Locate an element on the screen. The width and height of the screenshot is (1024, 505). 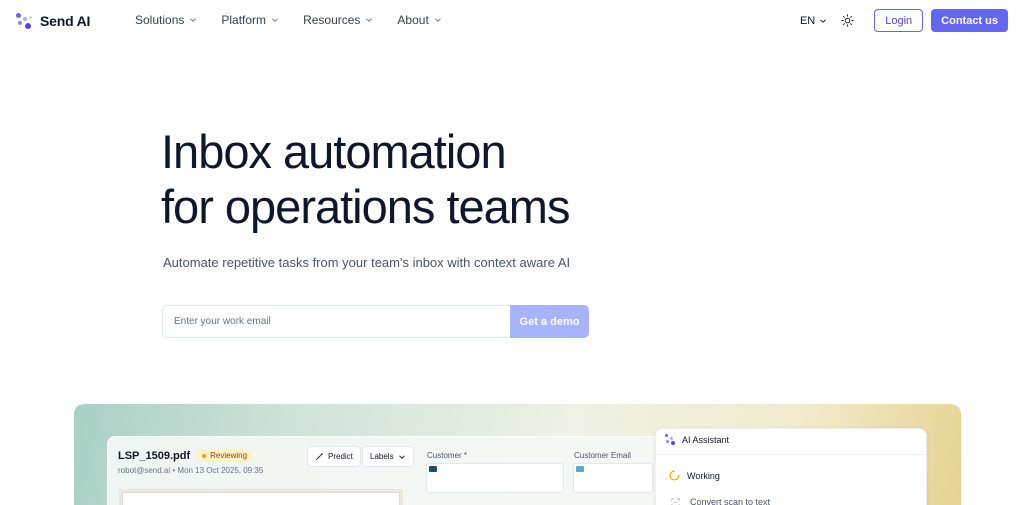
nav-item-resources: Resources is located at coordinates (338, 20).